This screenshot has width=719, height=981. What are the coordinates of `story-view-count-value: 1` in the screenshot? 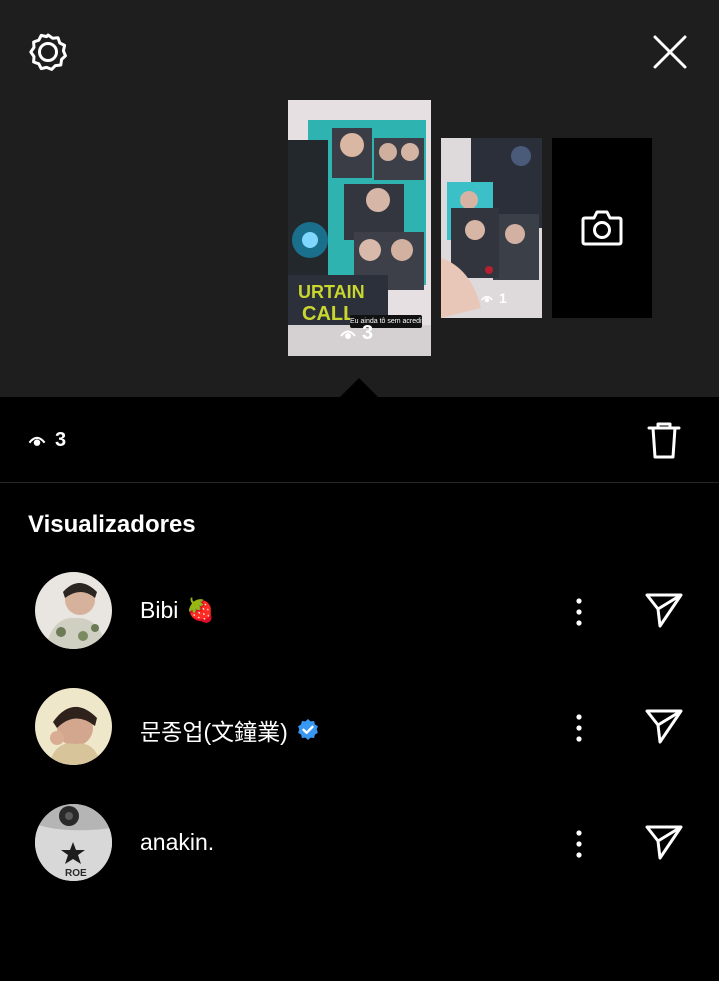 It's located at (503, 298).